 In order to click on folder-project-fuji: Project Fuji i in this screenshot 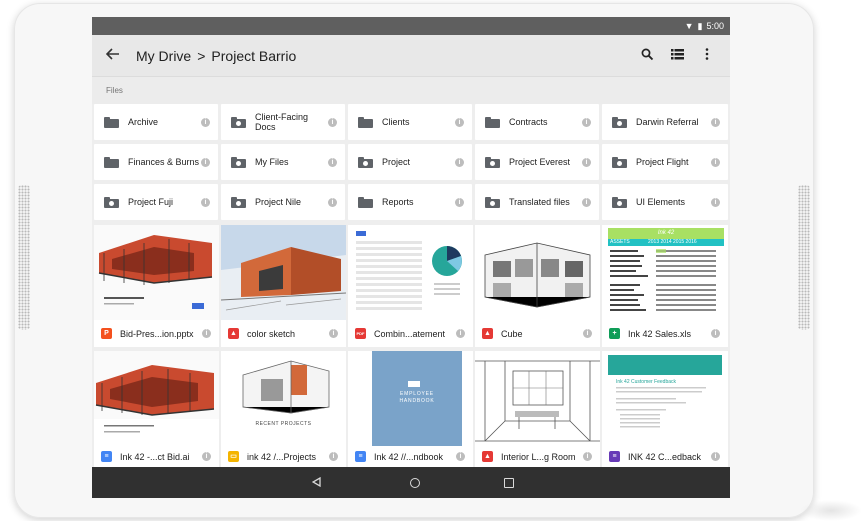, I will do `click(156, 202)`.